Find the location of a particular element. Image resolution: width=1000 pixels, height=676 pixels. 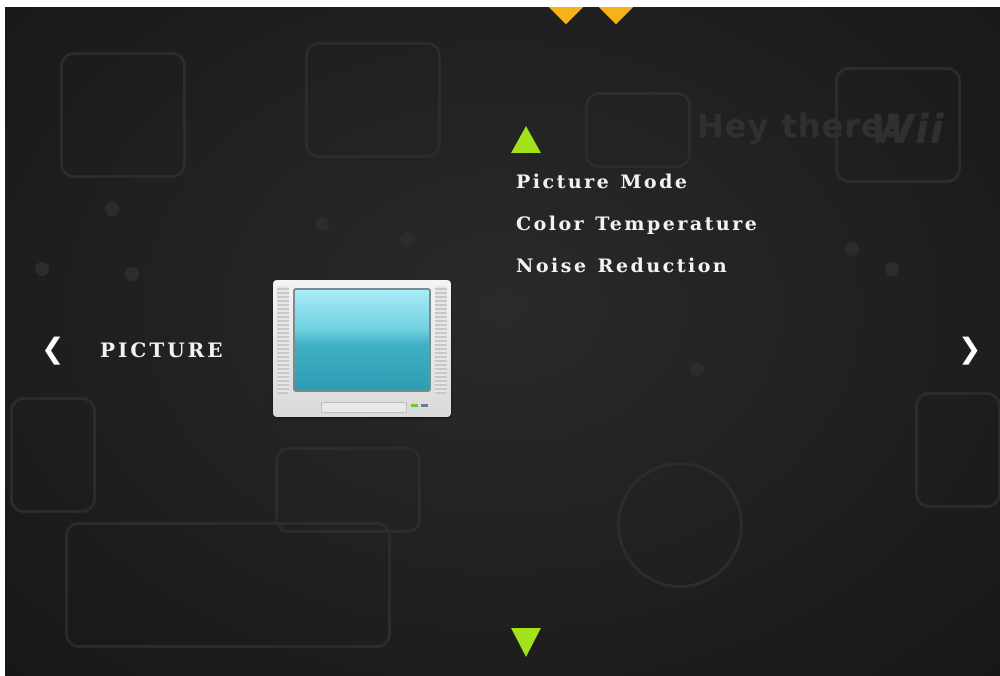

previous-section-button: ❮ is located at coordinates (52, 349).